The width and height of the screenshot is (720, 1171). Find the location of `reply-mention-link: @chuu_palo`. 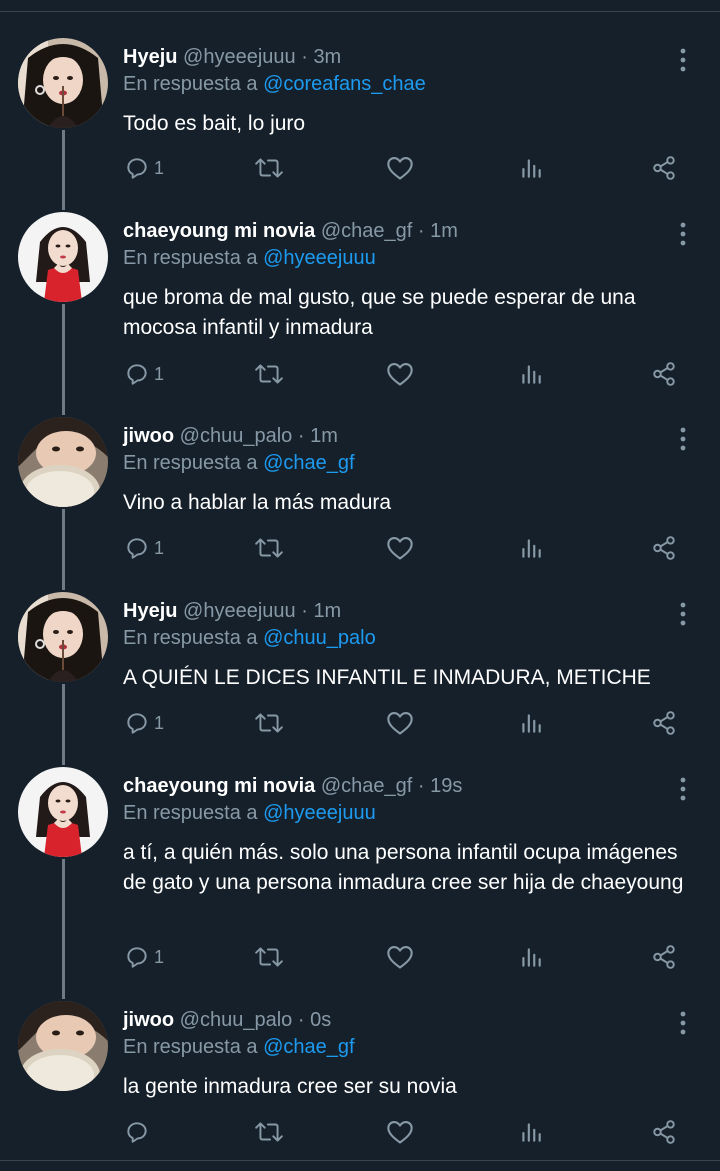

reply-mention-link: @chuu_palo is located at coordinates (319, 638).